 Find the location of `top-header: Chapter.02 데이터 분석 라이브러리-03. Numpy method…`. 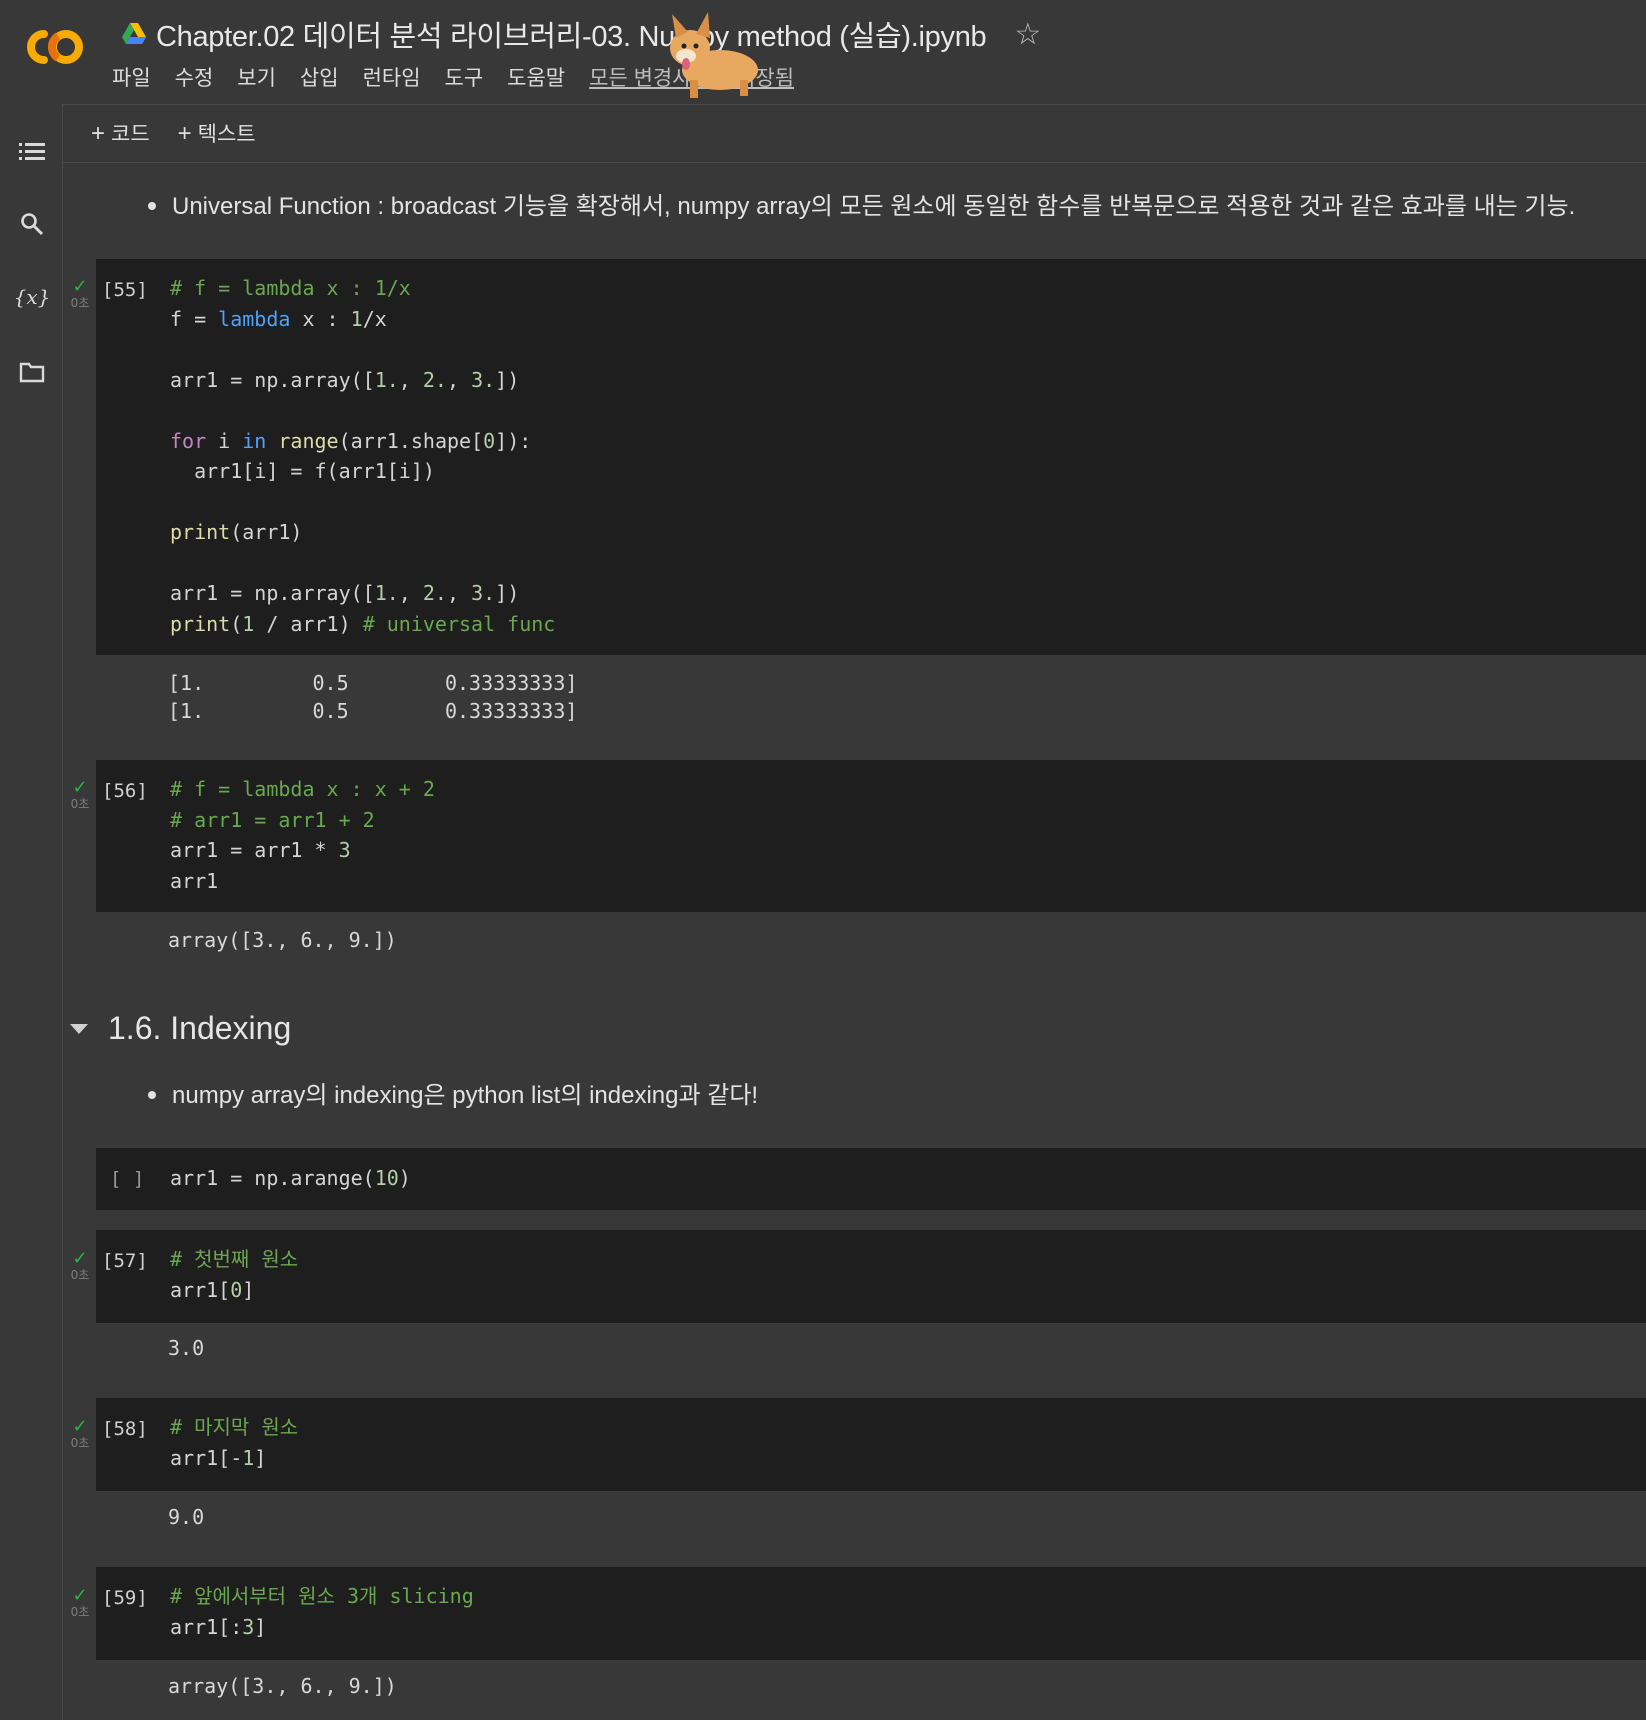

top-header: Chapter.02 데이터 분석 라이브러리-03. Numpy method… is located at coordinates (823, 52).